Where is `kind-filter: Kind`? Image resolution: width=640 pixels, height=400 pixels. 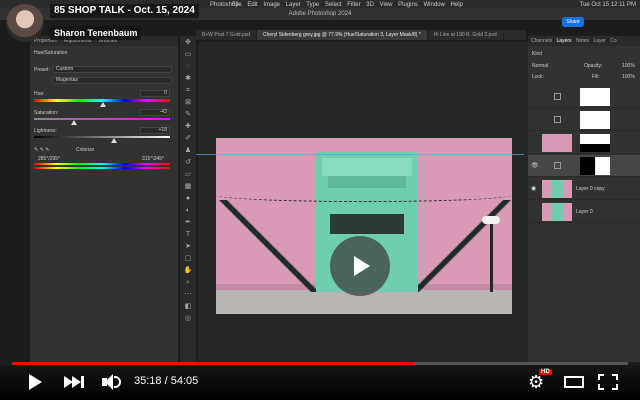 kind-filter: Kind is located at coordinates (537, 54).